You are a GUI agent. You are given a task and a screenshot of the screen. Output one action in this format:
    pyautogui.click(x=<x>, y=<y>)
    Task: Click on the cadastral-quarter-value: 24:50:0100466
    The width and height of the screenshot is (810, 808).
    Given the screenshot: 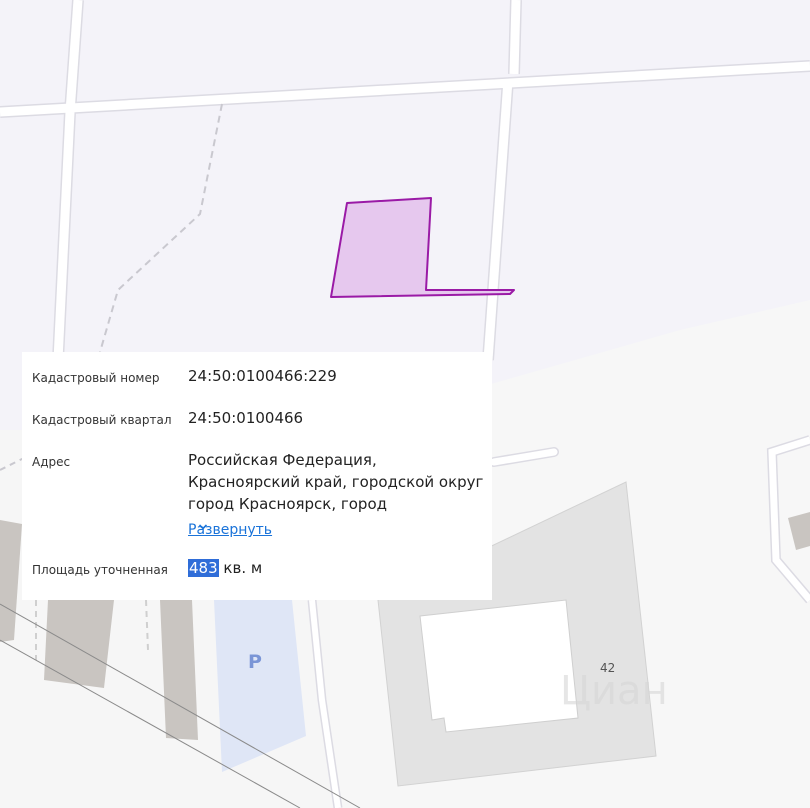 What is the action you would take?
    pyautogui.click(x=246, y=418)
    